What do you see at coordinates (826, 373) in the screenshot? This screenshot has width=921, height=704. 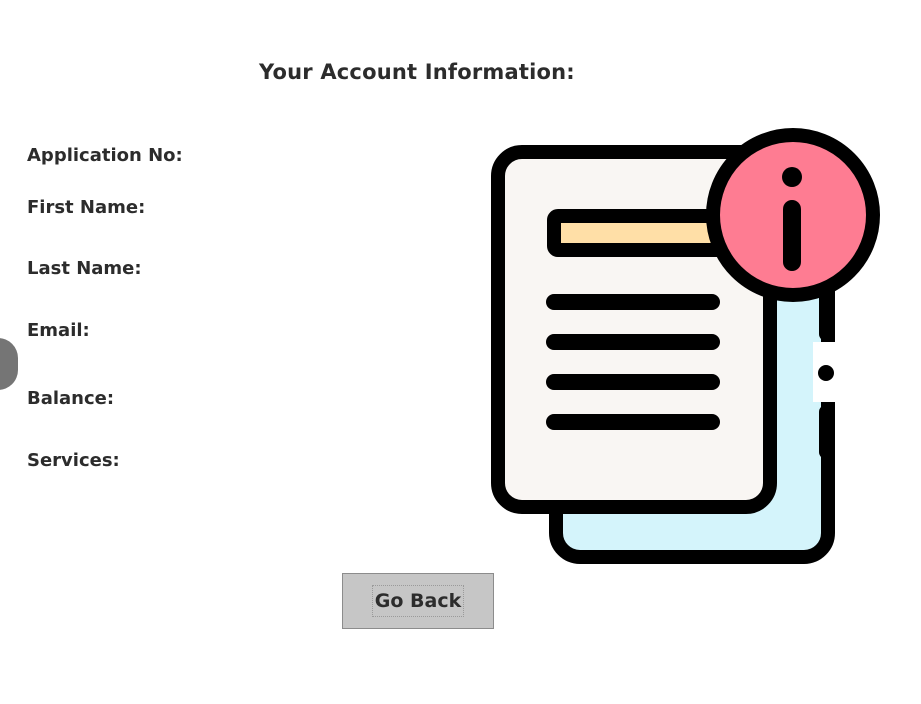 I see `dot-mark` at bounding box center [826, 373].